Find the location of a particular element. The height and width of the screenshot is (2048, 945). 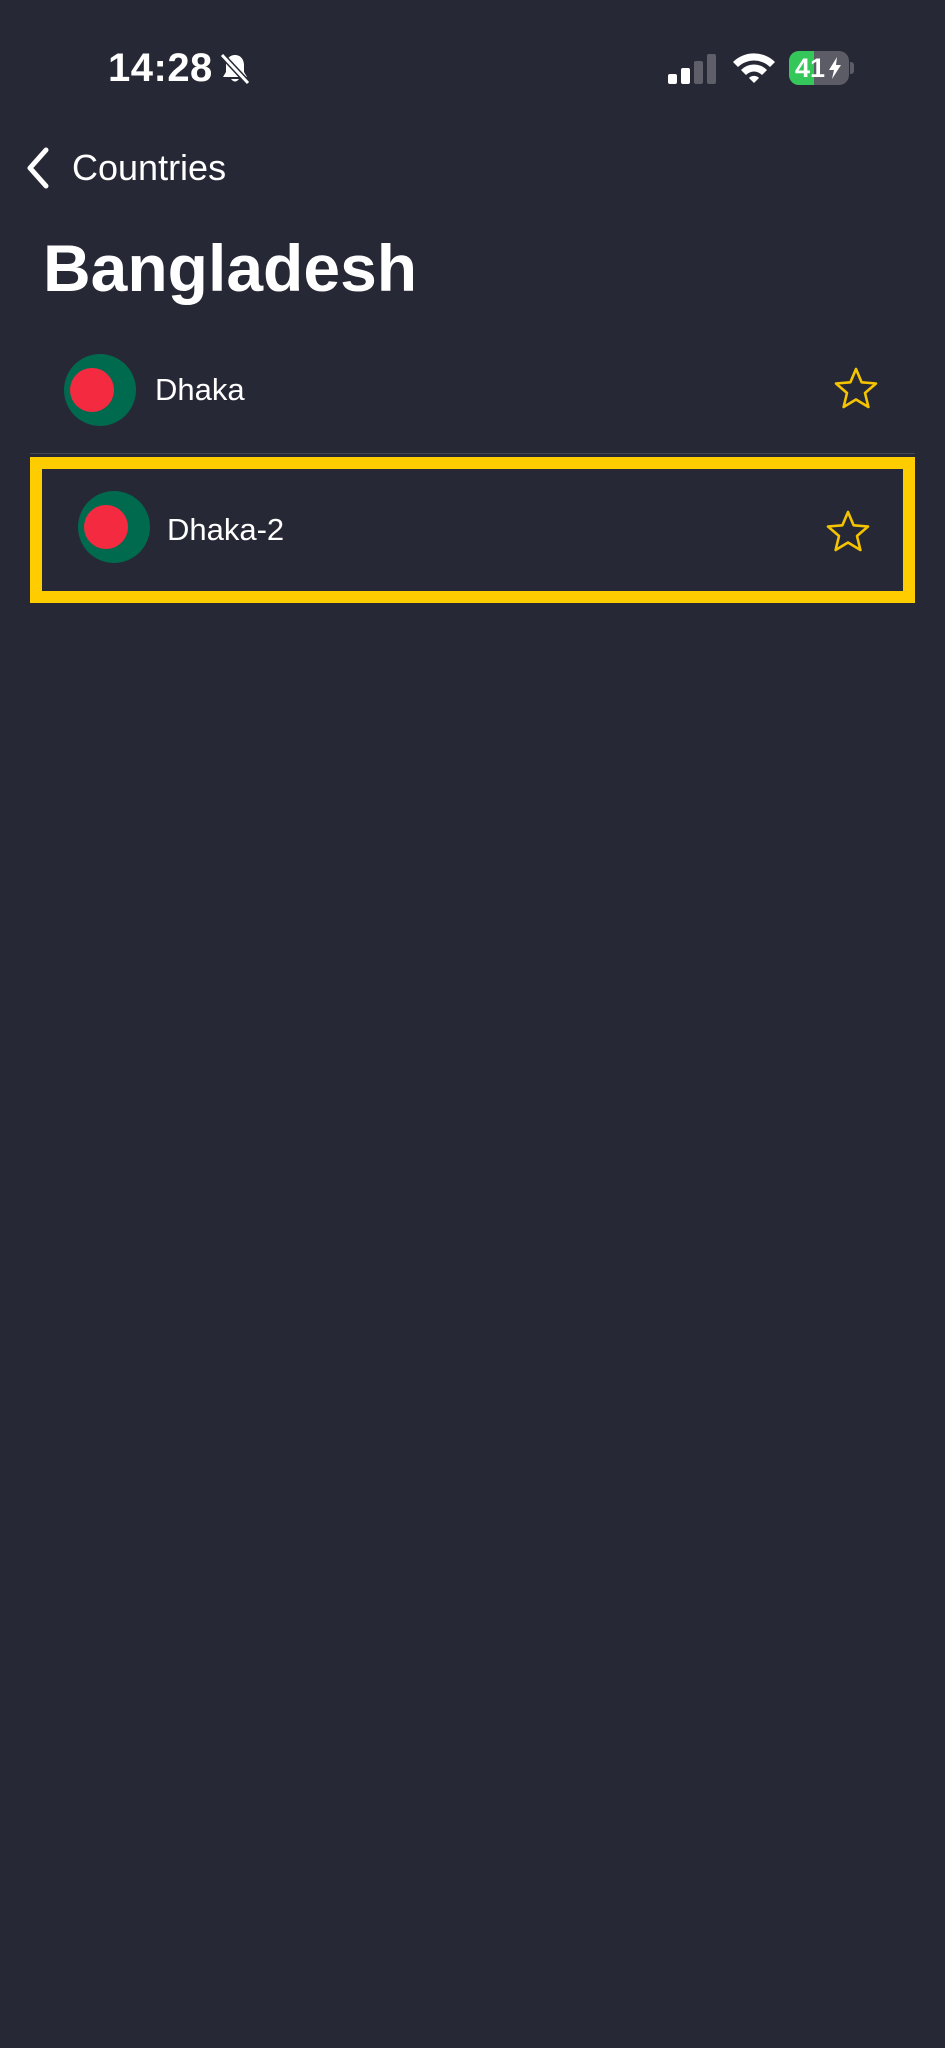

page-title: Bangladesh is located at coordinates (230, 268).